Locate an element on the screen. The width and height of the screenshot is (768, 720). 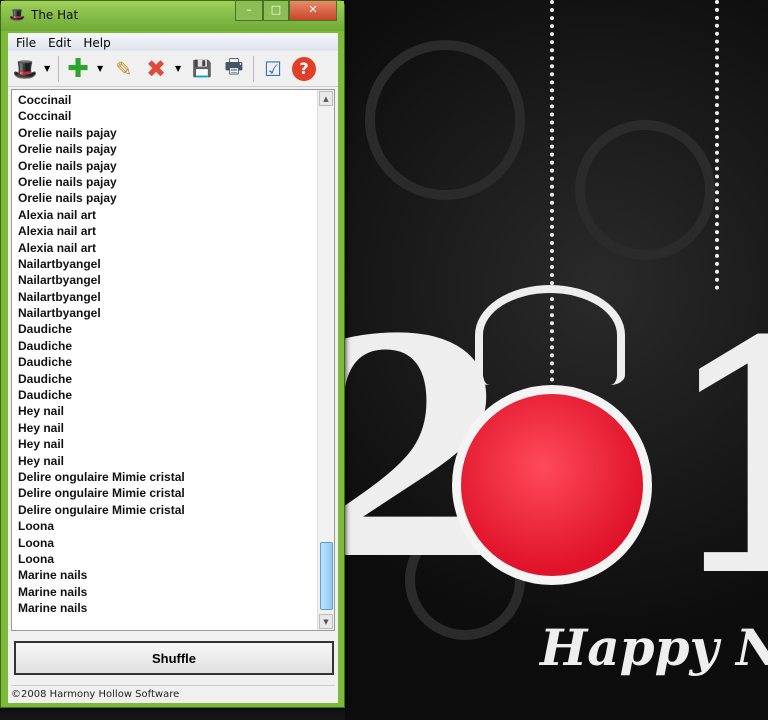
add-dropdown-icon: ▼ is located at coordinates (101, 68).